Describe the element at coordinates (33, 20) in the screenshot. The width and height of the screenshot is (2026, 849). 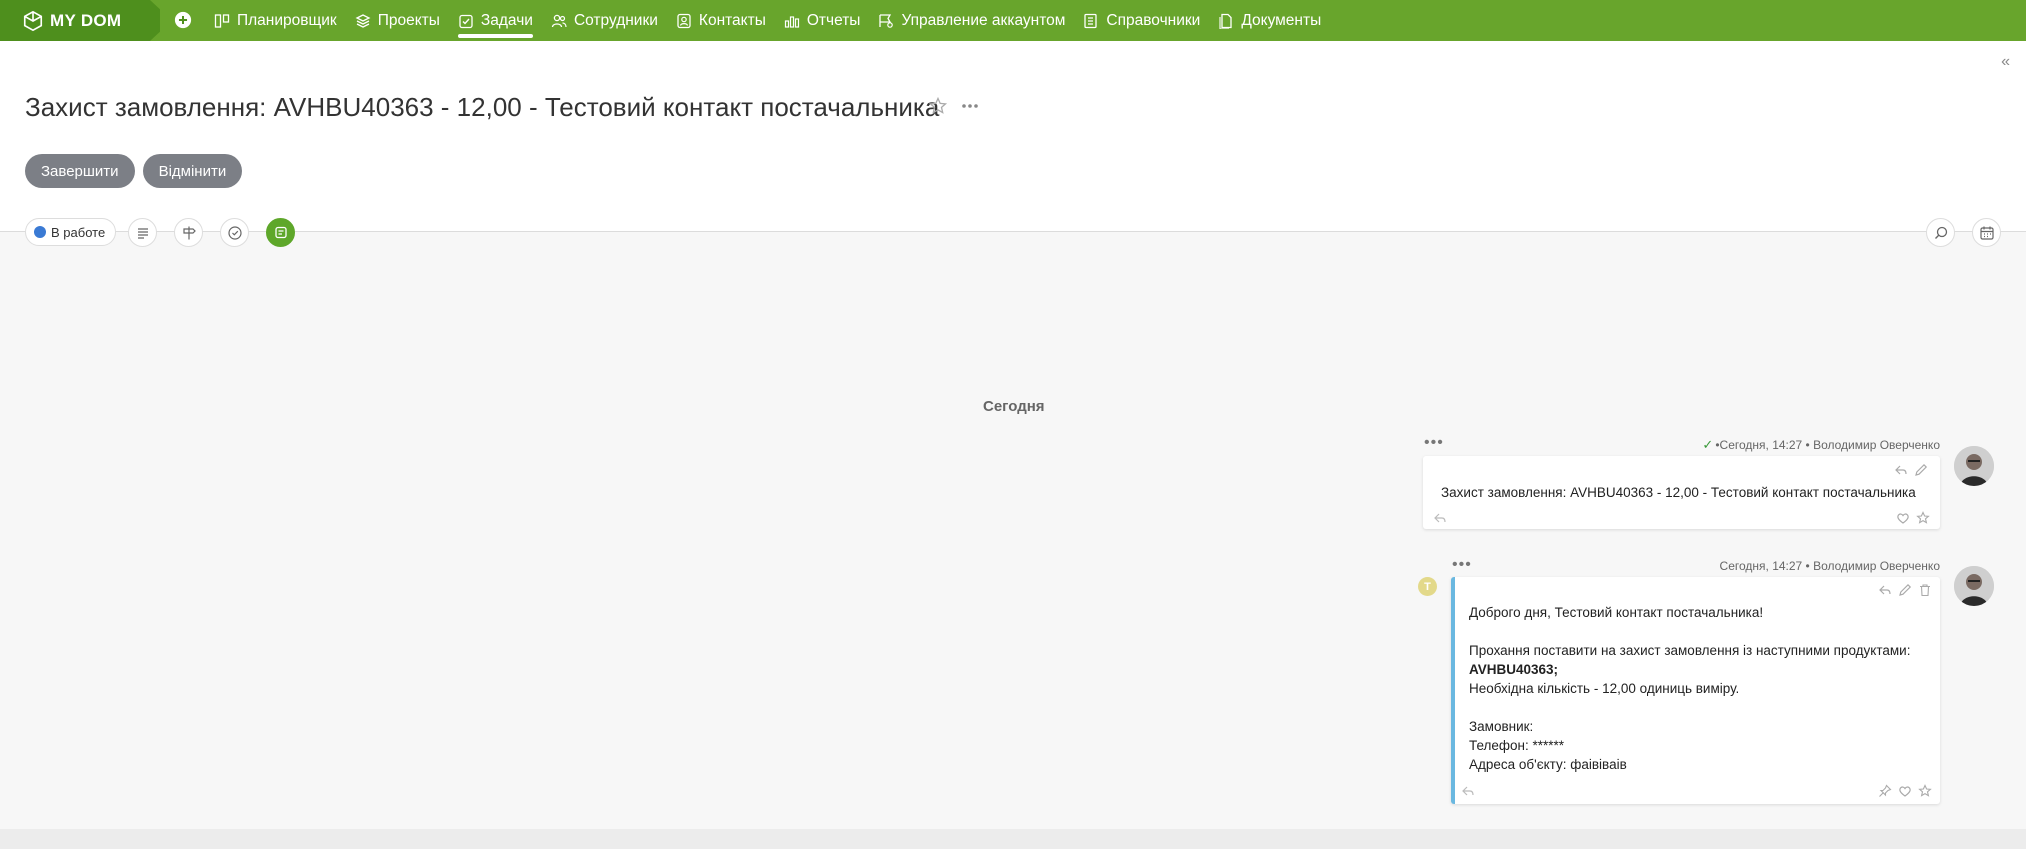
I see `logo-cube-icon` at that location.